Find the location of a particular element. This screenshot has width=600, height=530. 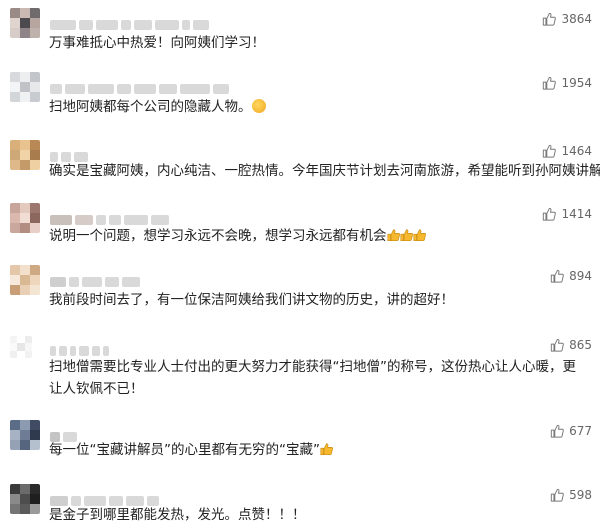

like-button: 865 is located at coordinates (571, 345).